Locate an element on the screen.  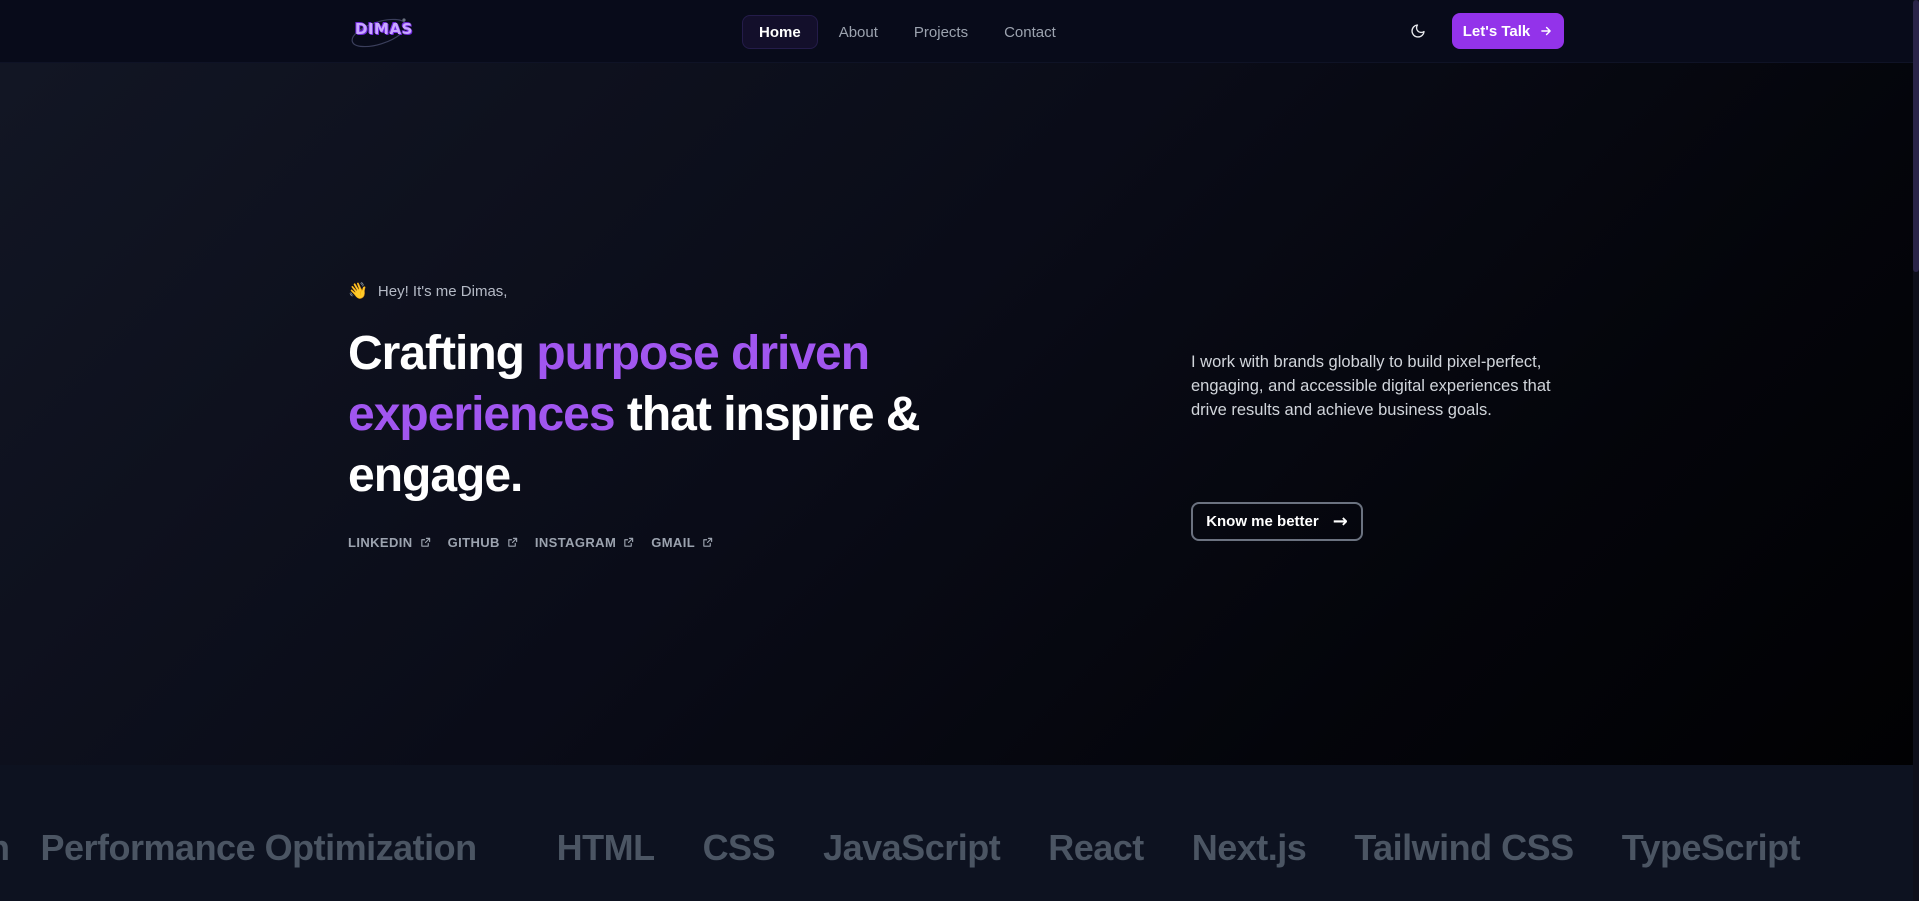
main-nav: Home About Projects Contact is located at coordinates (906, 32).